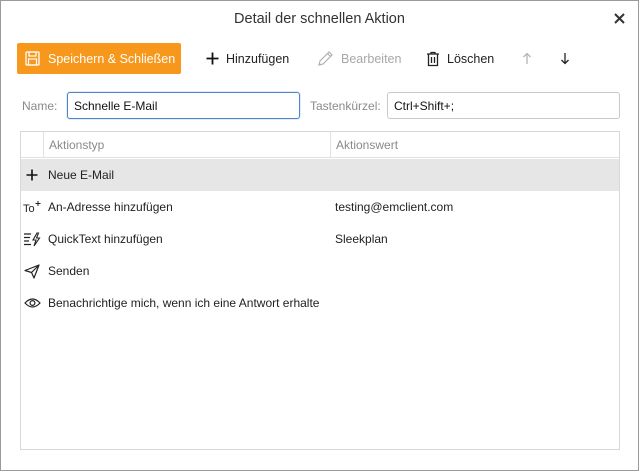 The height and width of the screenshot is (471, 639). What do you see at coordinates (183, 105) in the screenshot?
I see `name-input` at bounding box center [183, 105].